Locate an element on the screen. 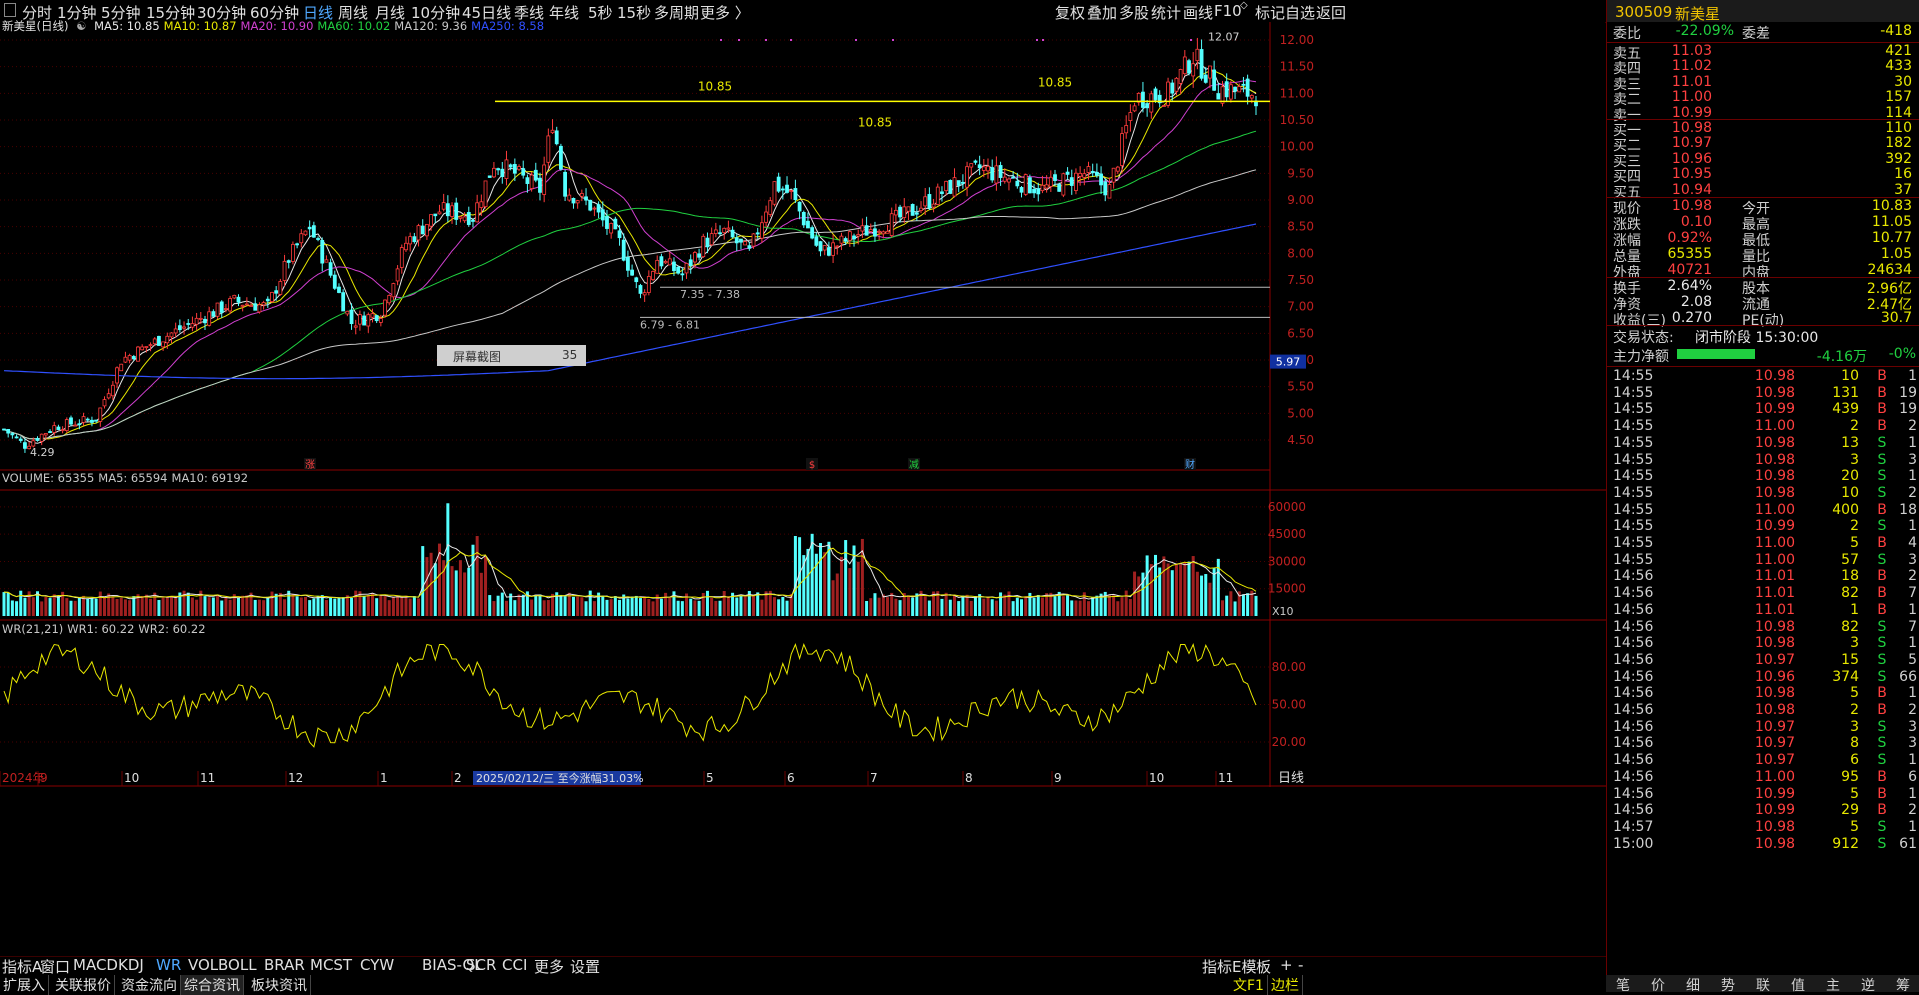 This screenshot has width=1919, height=995. trade-vol: 20 is located at coordinates (1850, 476).